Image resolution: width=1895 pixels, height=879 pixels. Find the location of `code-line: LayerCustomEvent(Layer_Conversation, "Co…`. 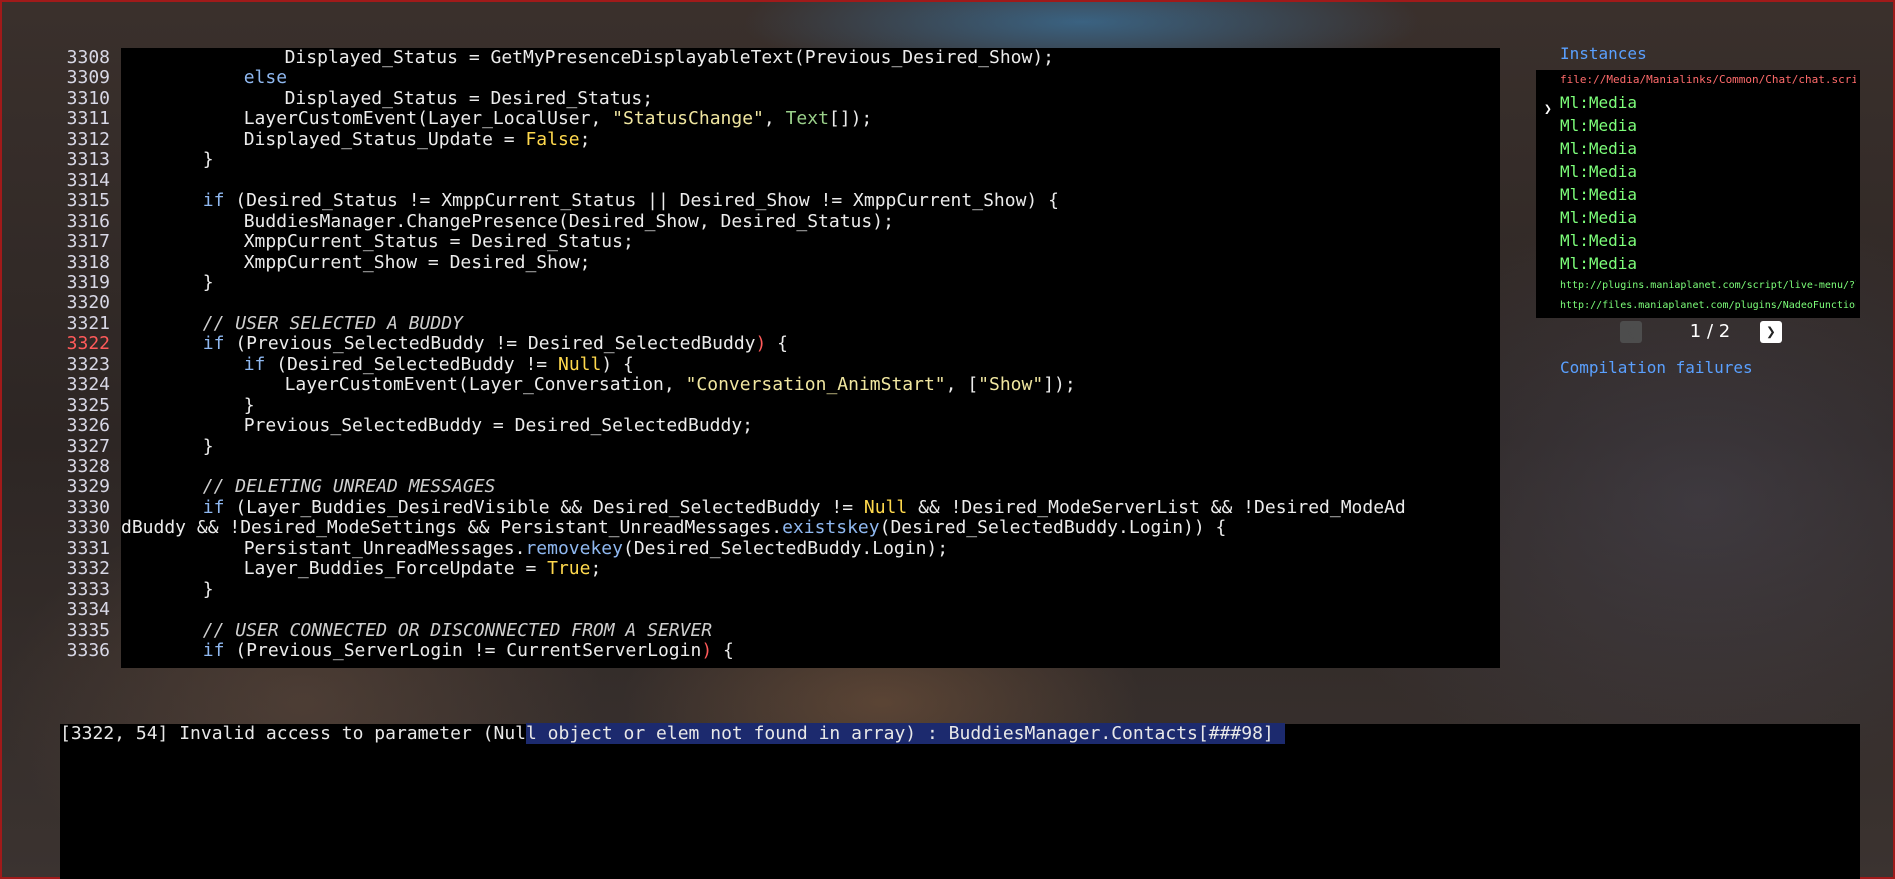

code-line: LayerCustomEvent(Layer_Conversation, "Co… is located at coordinates (680, 385).